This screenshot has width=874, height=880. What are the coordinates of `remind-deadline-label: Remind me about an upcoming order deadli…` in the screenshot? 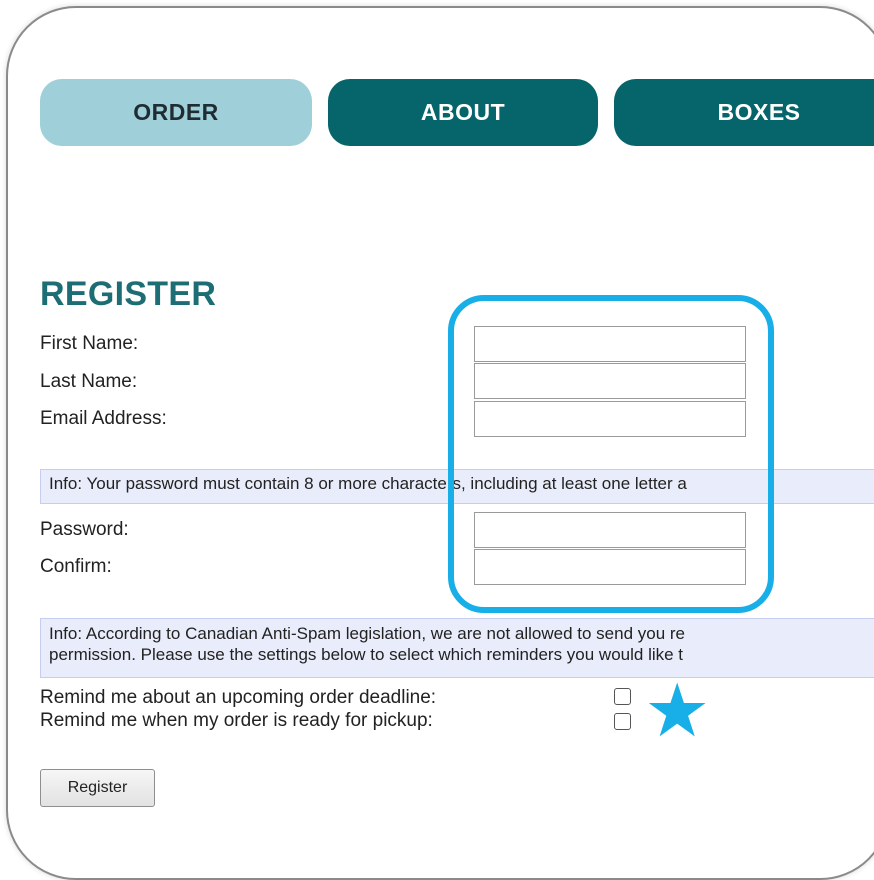 It's located at (238, 697).